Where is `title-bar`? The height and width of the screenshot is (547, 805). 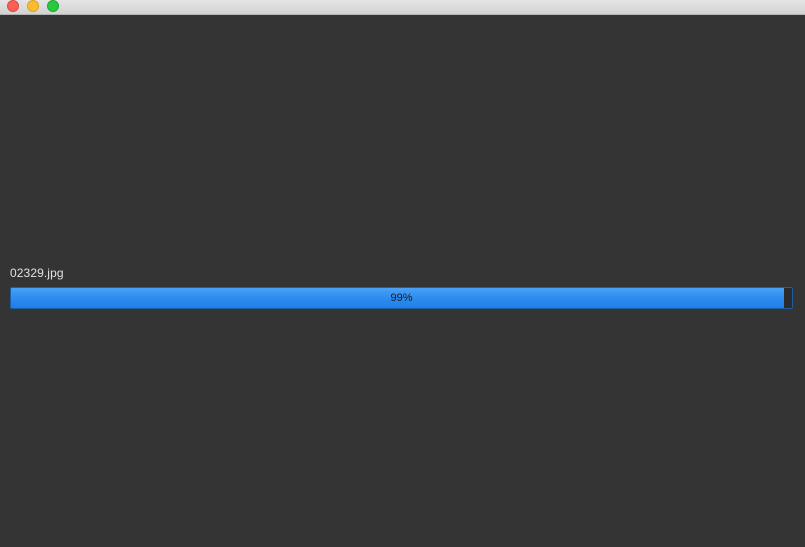 title-bar is located at coordinates (402, 7).